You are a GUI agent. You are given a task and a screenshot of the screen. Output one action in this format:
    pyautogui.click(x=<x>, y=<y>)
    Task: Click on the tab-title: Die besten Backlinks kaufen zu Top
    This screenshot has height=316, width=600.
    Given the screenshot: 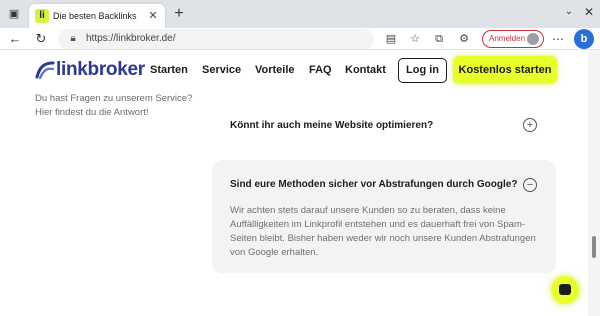 What is the action you would take?
    pyautogui.click(x=95, y=16)
    